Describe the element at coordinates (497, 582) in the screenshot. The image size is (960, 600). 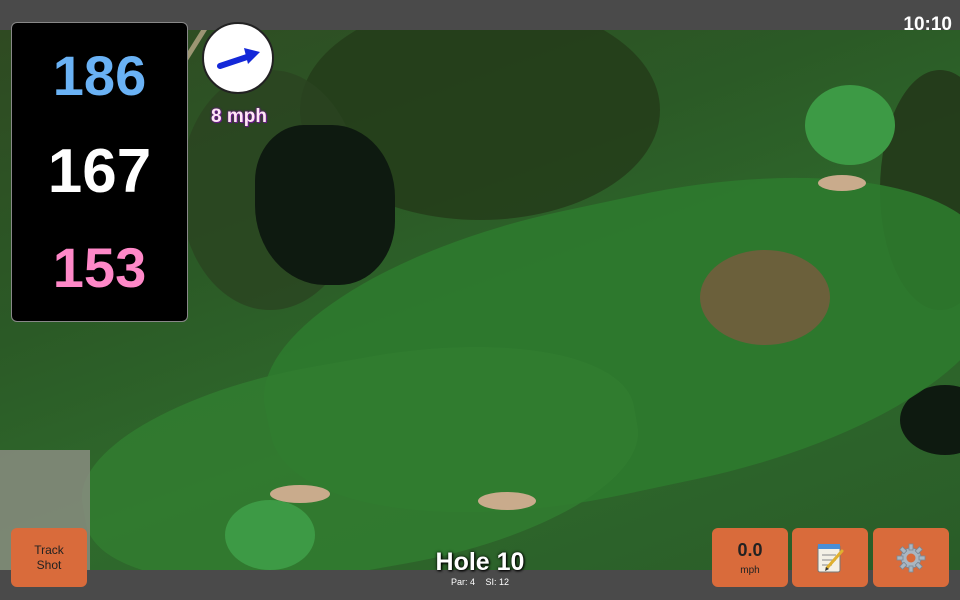
I see `hole-stroke-index: SI: 12` at that location.